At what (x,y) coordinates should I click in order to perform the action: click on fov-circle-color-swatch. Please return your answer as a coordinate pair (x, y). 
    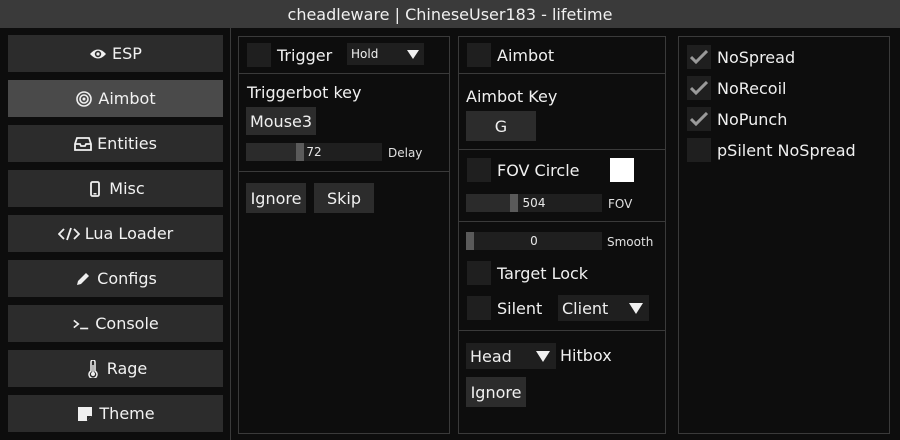
    Looking at the image, I should click on (622, 170).